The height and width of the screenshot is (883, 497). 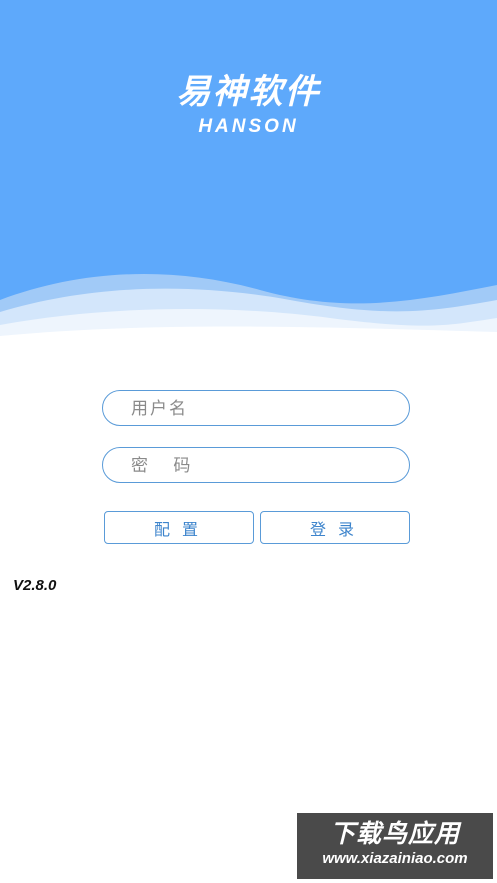 What do you see at coordinates (394, 833) in the screenshot?
I see `watermark-text: 下载鸟应用` at bounding box center [394, 833].